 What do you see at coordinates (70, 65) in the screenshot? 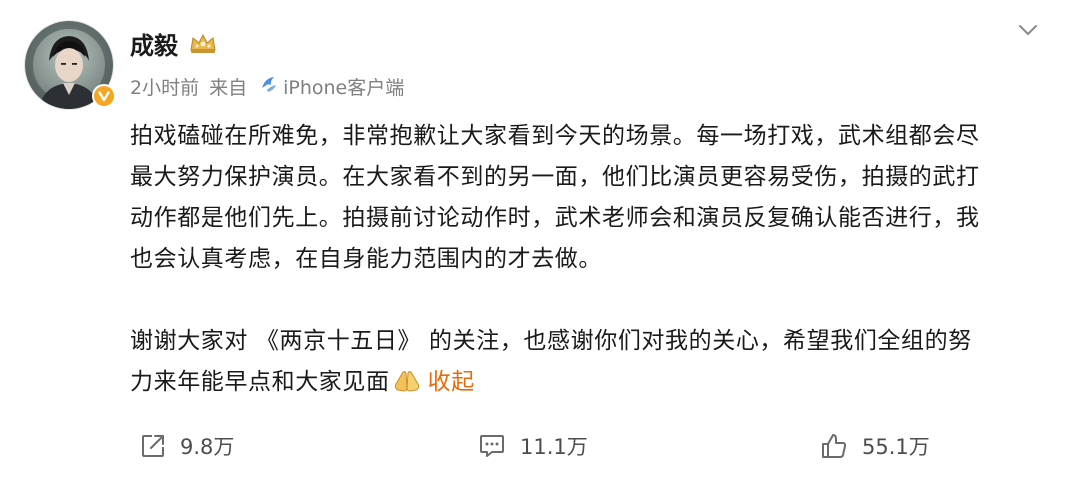
I see `avatar-container` at bounding box center [70, 65].